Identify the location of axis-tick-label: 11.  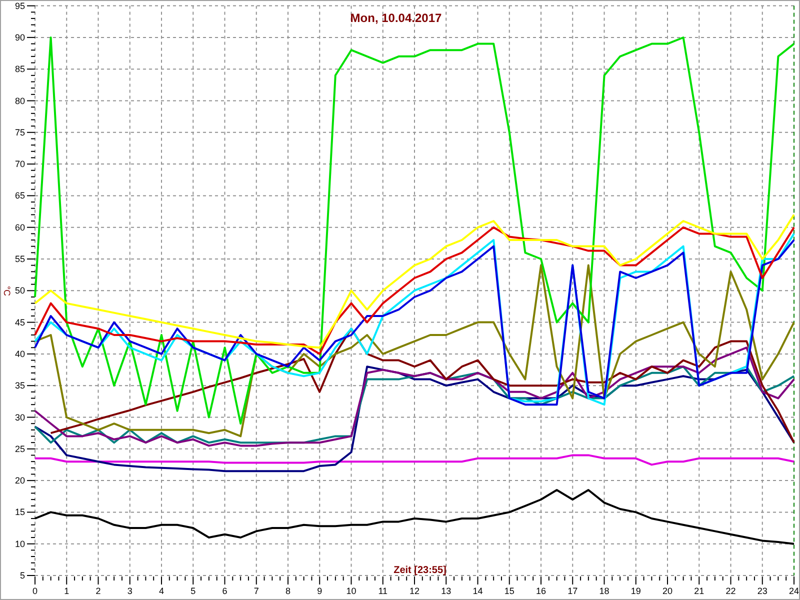
(383, 591).